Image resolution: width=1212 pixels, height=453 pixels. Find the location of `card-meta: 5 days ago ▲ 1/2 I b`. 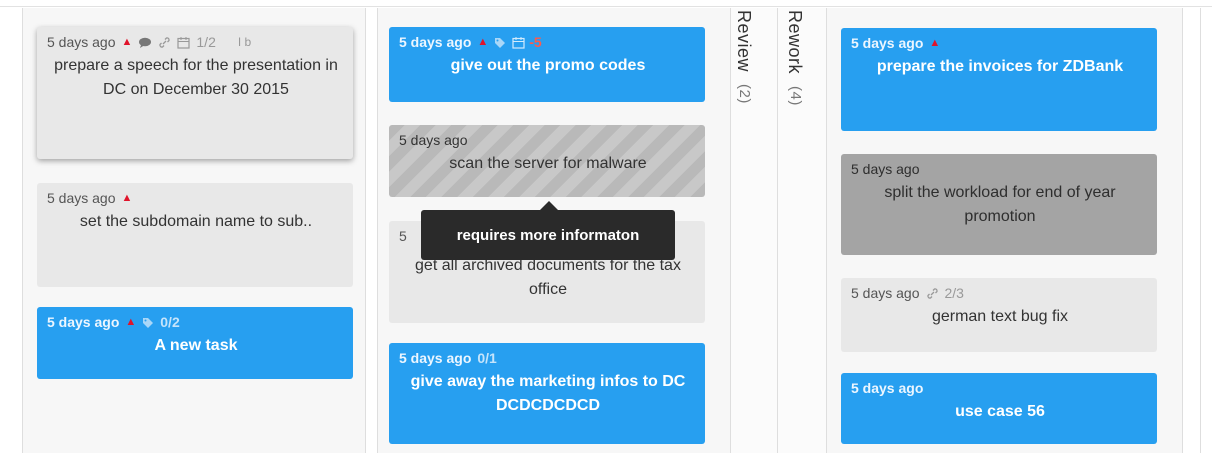

card-meta: 5 days ago ▲ 1/2 I b is located at coordinates (196, 42).